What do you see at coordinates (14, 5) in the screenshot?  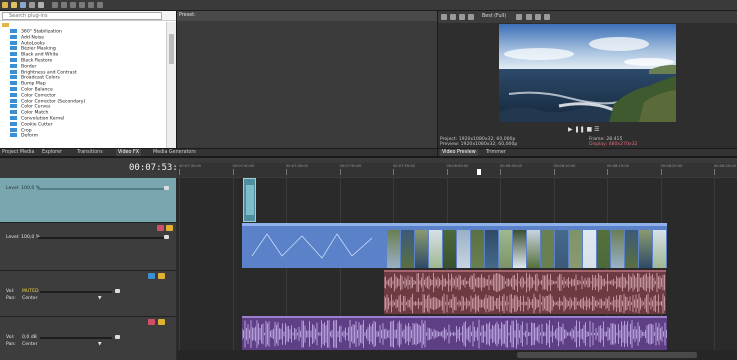 I see `open-folder-icon` at bounding box center [14, 5].